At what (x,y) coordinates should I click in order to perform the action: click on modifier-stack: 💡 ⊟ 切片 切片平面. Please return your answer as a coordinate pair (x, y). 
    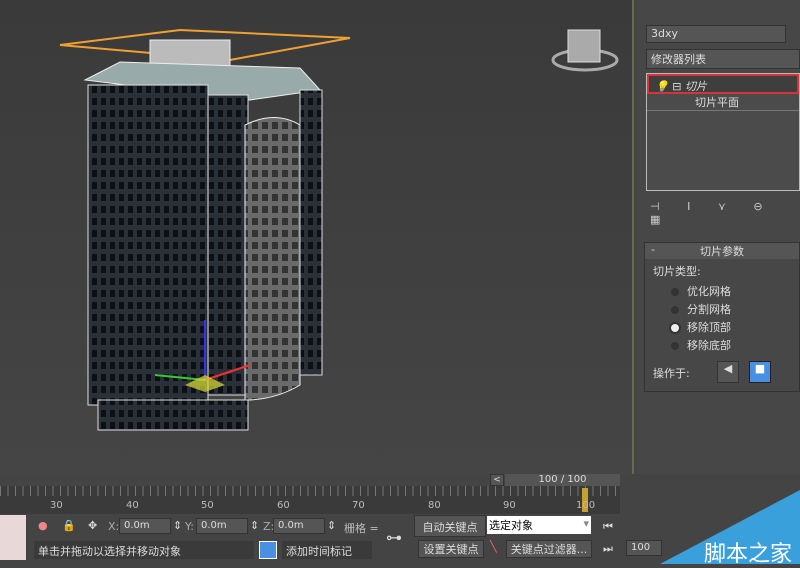
    Looking at the image, I should click on (723, 132).